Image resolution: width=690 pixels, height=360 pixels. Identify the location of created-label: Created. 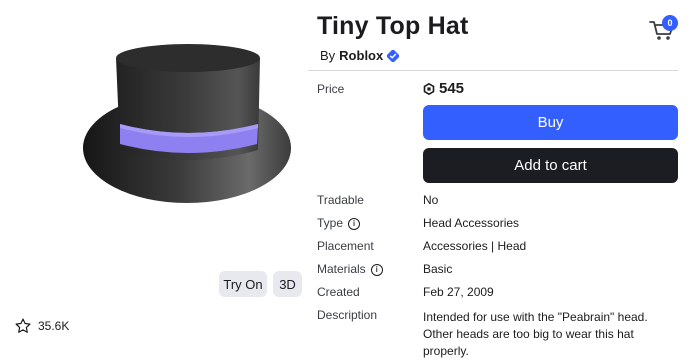
(338, 292).